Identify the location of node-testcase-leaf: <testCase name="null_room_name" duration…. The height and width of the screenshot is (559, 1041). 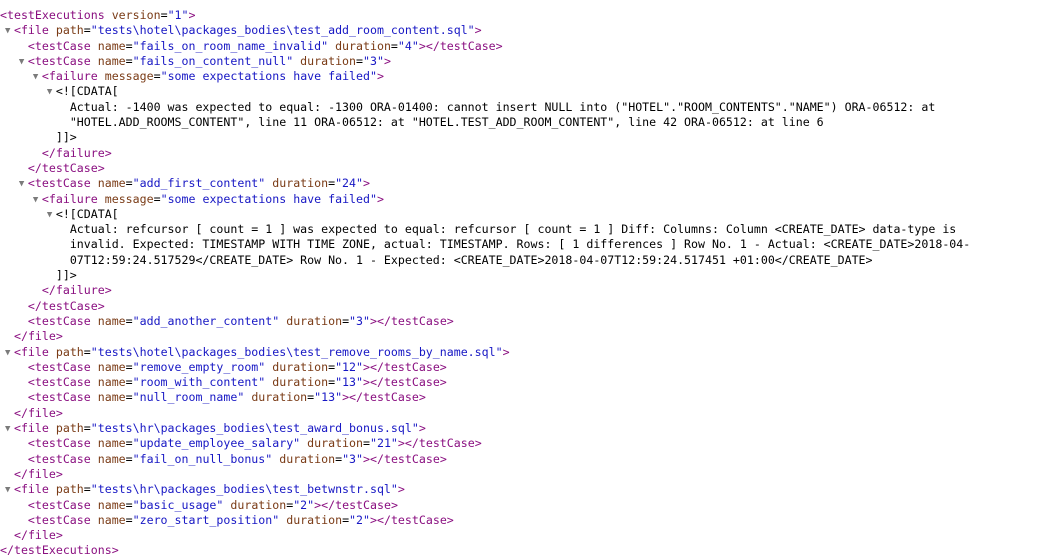
(226, 397).